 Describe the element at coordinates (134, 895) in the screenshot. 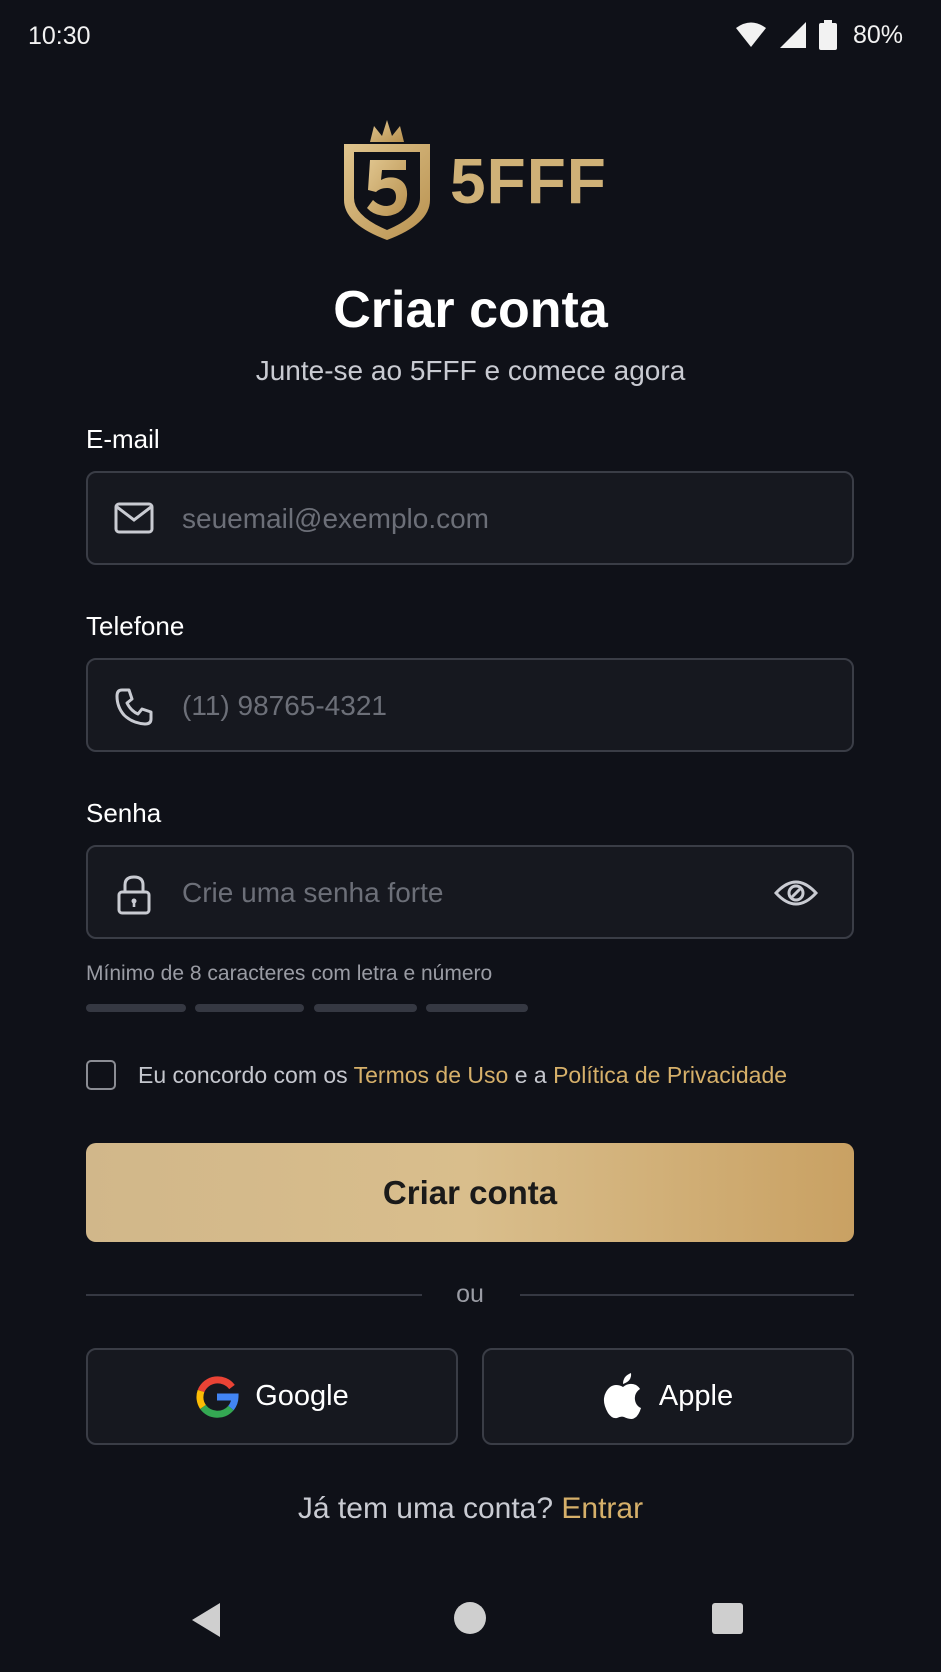

I see `lock-icon` at that location.